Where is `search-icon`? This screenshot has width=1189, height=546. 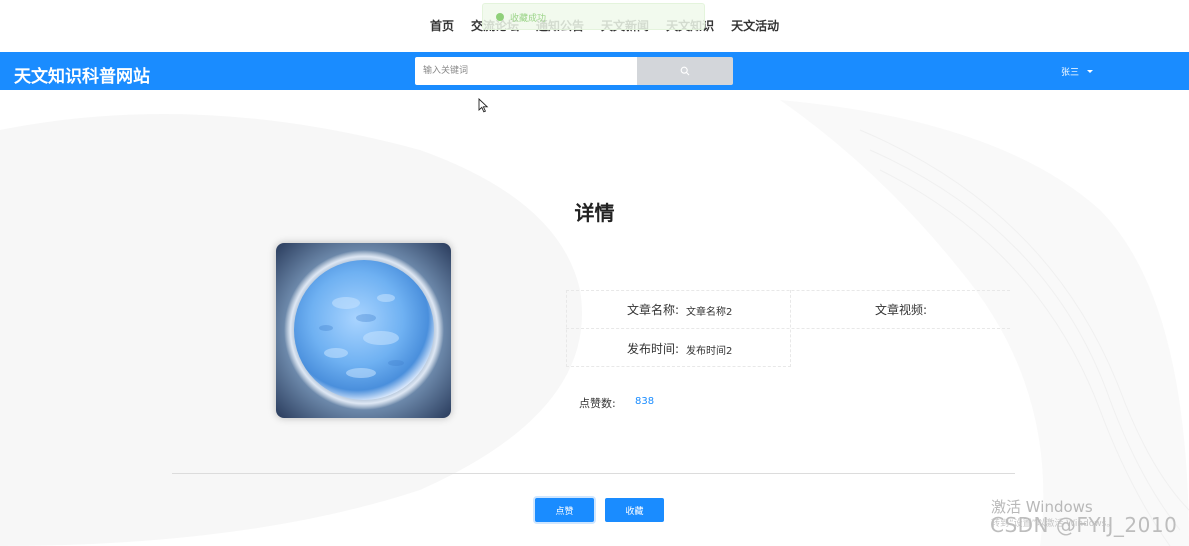
search-icon is located at coordinates (685, 71).